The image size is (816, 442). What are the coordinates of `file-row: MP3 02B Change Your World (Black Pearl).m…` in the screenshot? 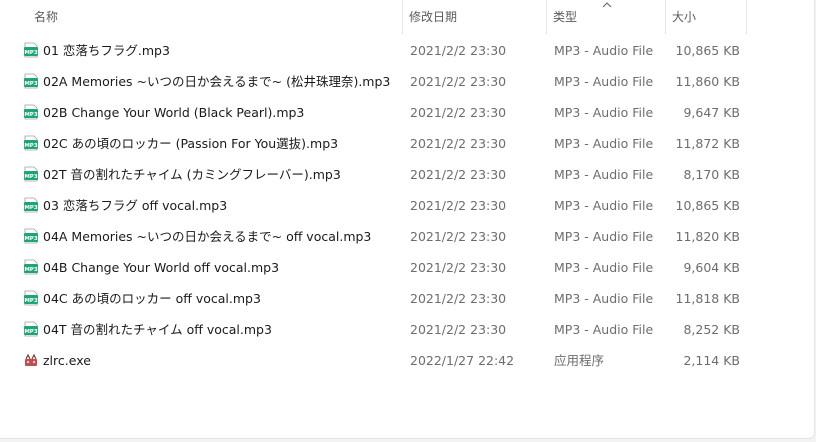 It's located at (386, 112).